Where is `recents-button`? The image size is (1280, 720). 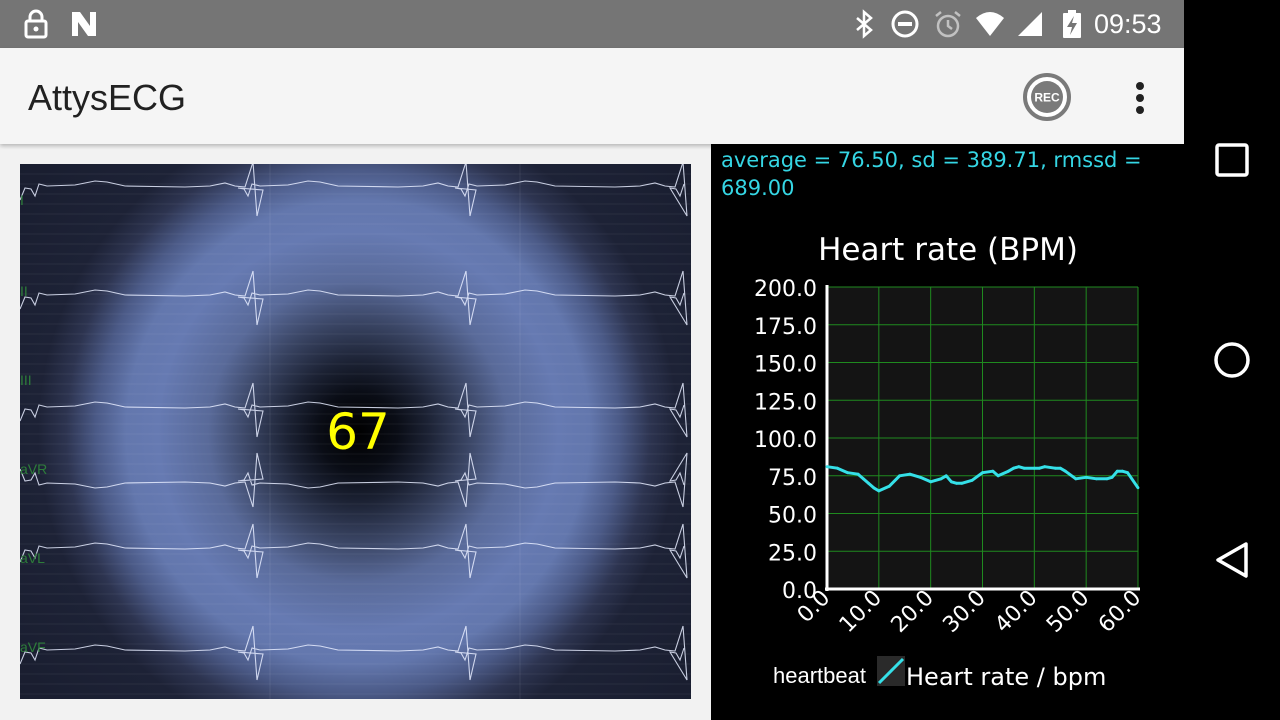 recents-button is located at coordinates (1232, 160).